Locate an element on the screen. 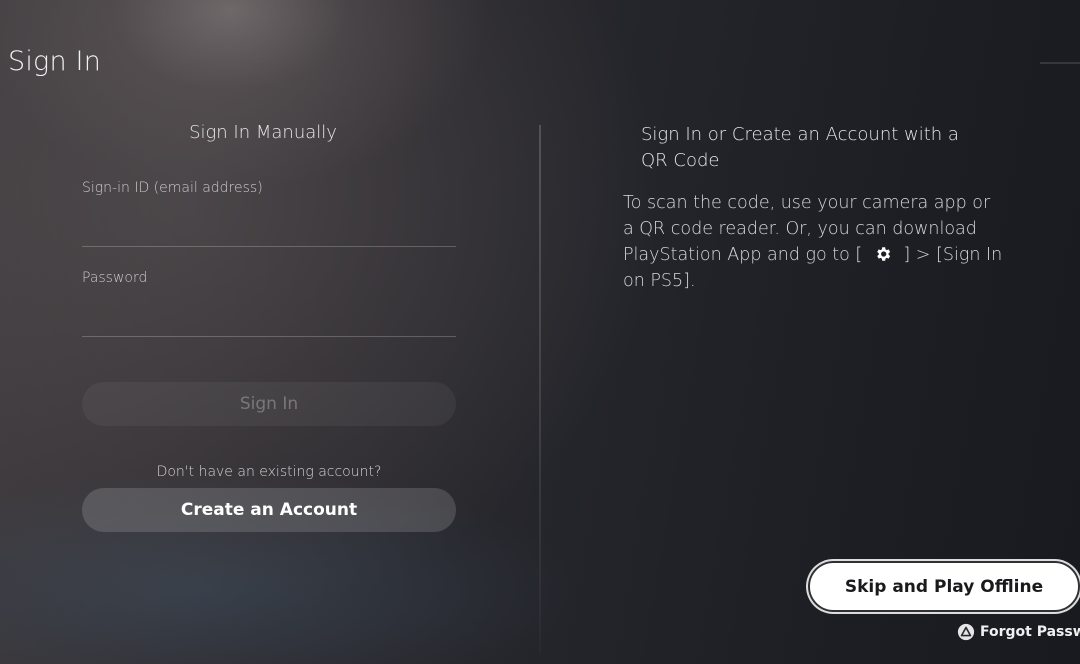 Image resolution: width=1080 pixels, height=664 pixels. skip-and-play-offline-button: Skip and Play Offline is located at coordinates (944, 586).